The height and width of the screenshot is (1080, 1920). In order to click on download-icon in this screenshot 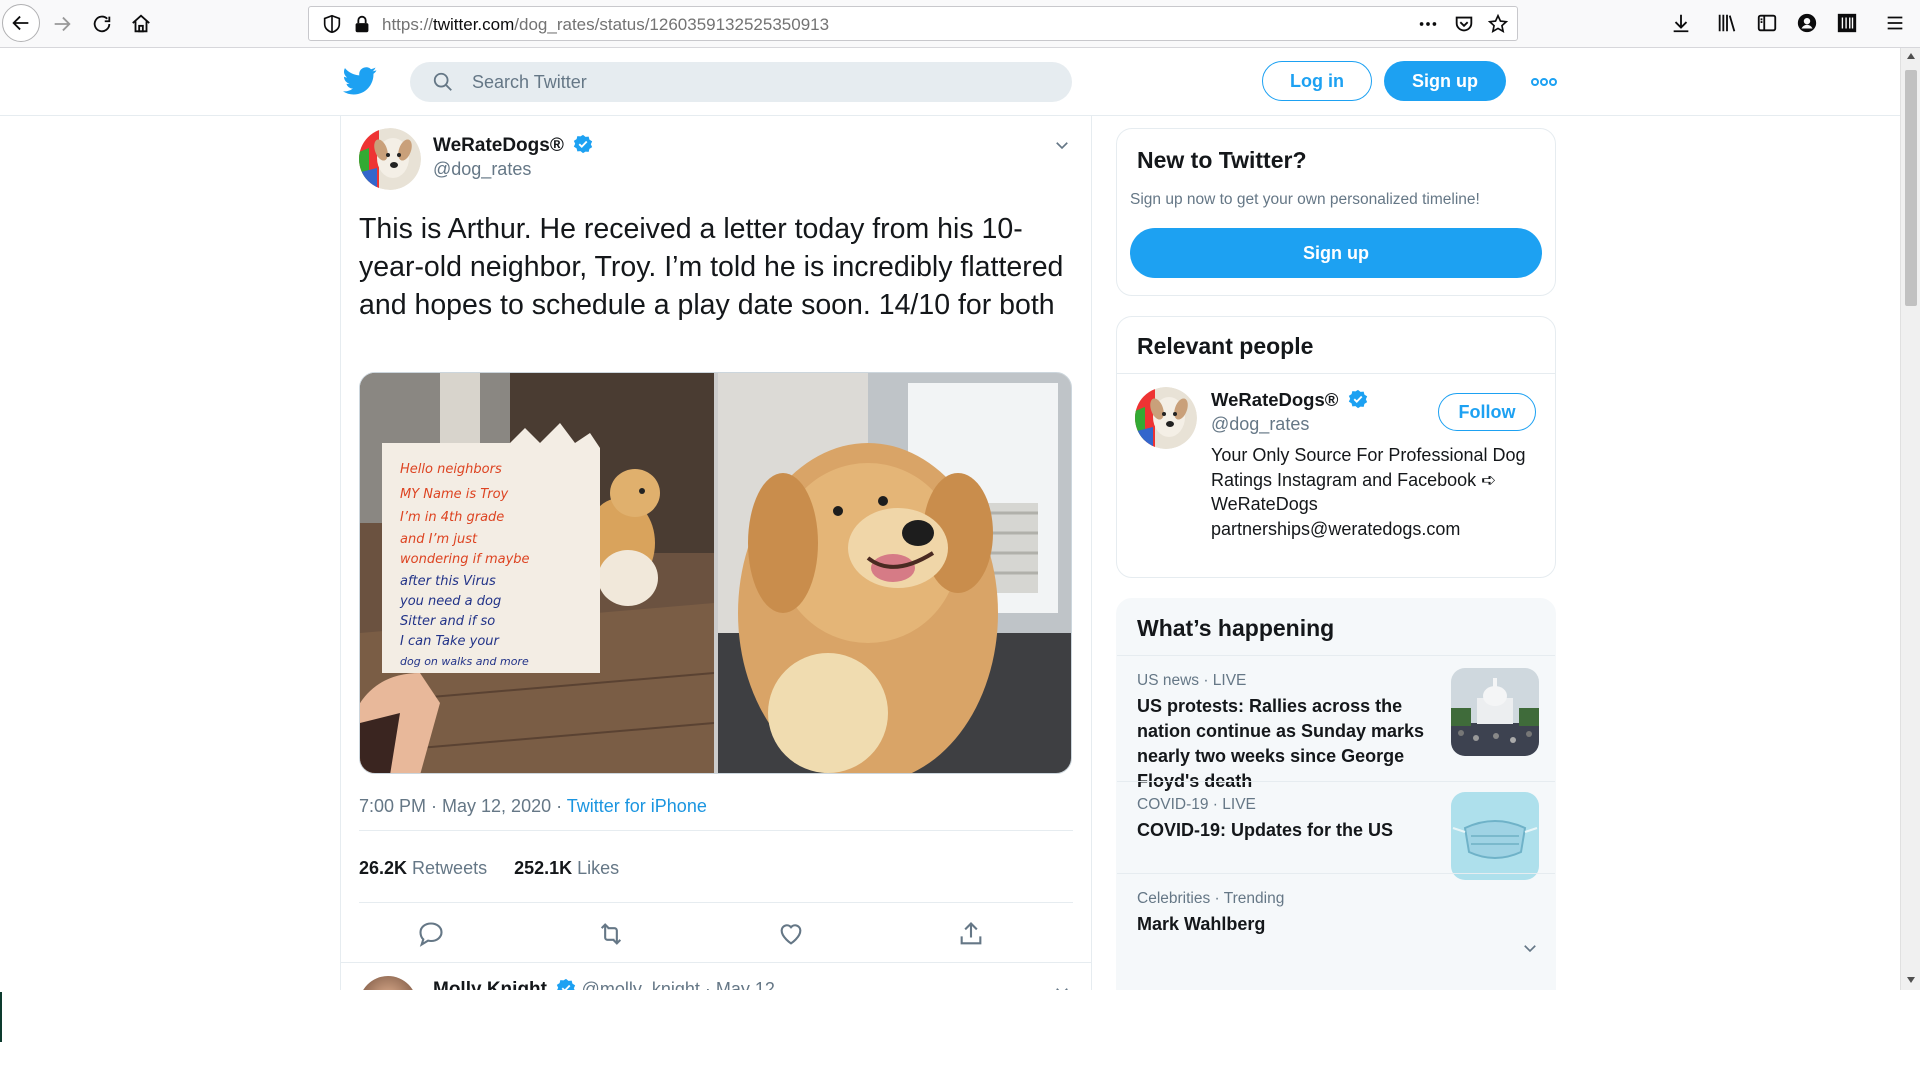, I will do `click(1681, 23)`.